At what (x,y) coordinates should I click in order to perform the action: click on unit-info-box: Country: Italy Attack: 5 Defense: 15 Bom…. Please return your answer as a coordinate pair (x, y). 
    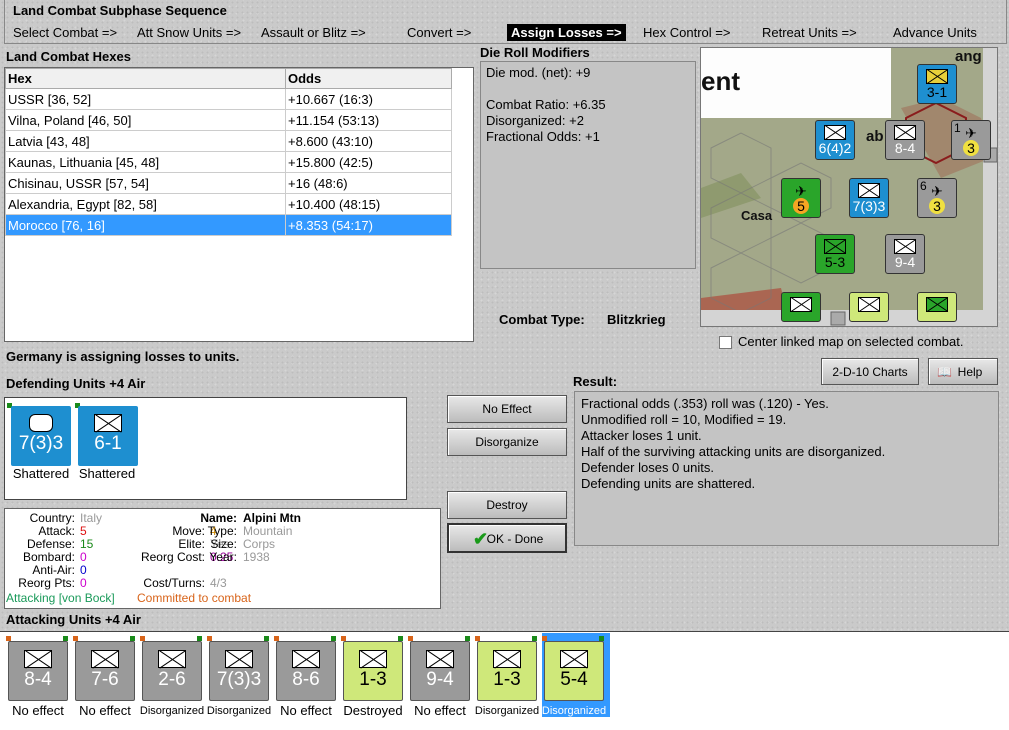
    Looking at the image, I should click on (222, 558).